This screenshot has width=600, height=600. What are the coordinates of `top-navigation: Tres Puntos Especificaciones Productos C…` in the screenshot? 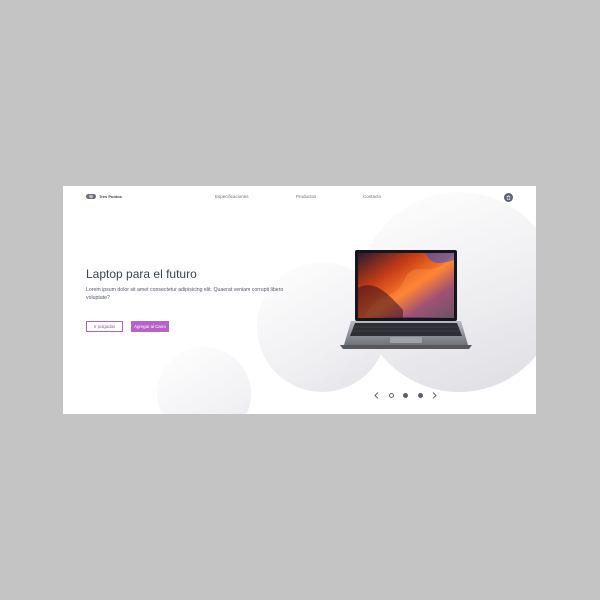 It's located at (299, 197).